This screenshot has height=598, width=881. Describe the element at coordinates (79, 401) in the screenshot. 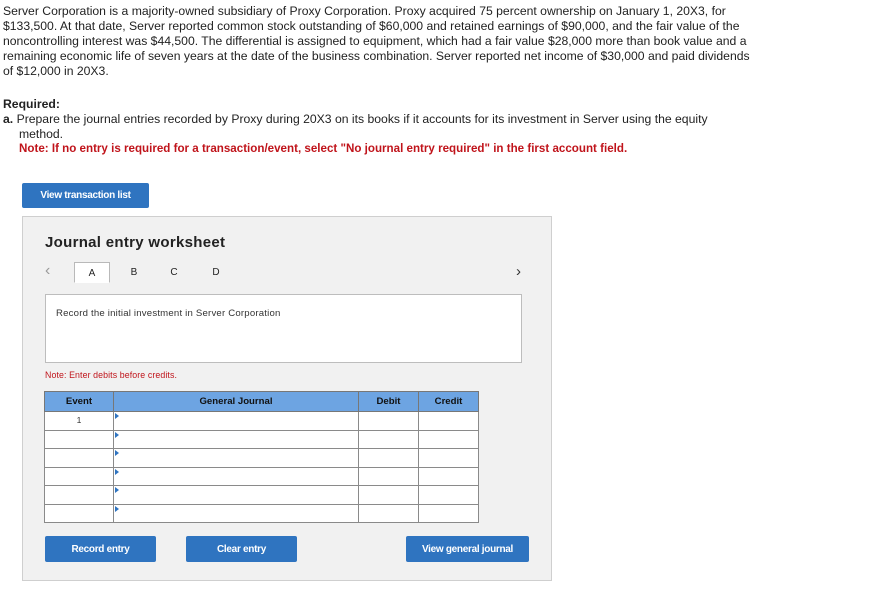

I see `event-column-header: Event` at that location.